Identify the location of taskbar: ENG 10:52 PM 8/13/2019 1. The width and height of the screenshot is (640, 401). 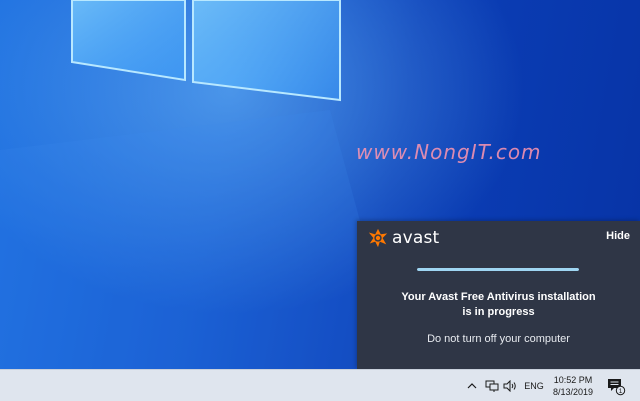
(320, 385).